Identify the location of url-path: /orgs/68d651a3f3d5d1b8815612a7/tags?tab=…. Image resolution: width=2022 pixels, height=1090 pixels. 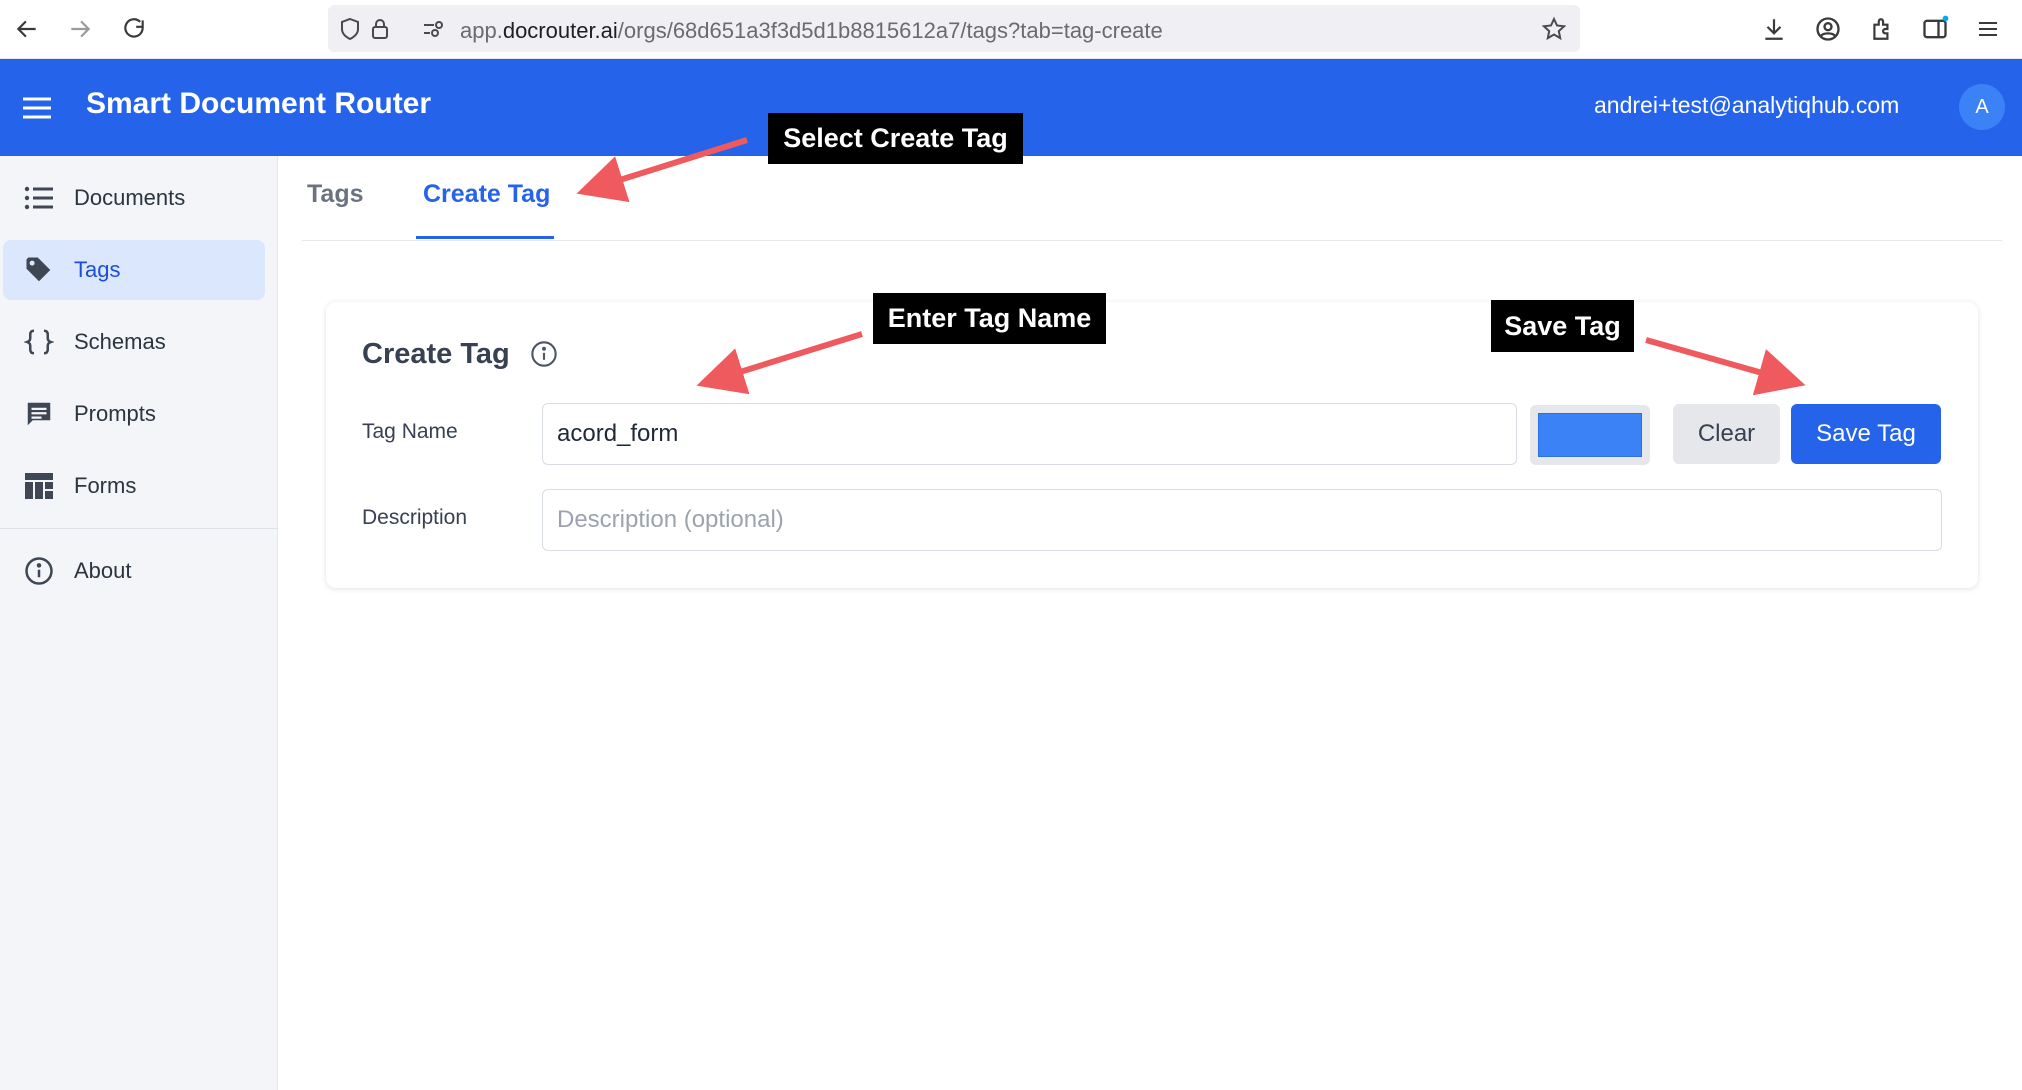
(890, 30).